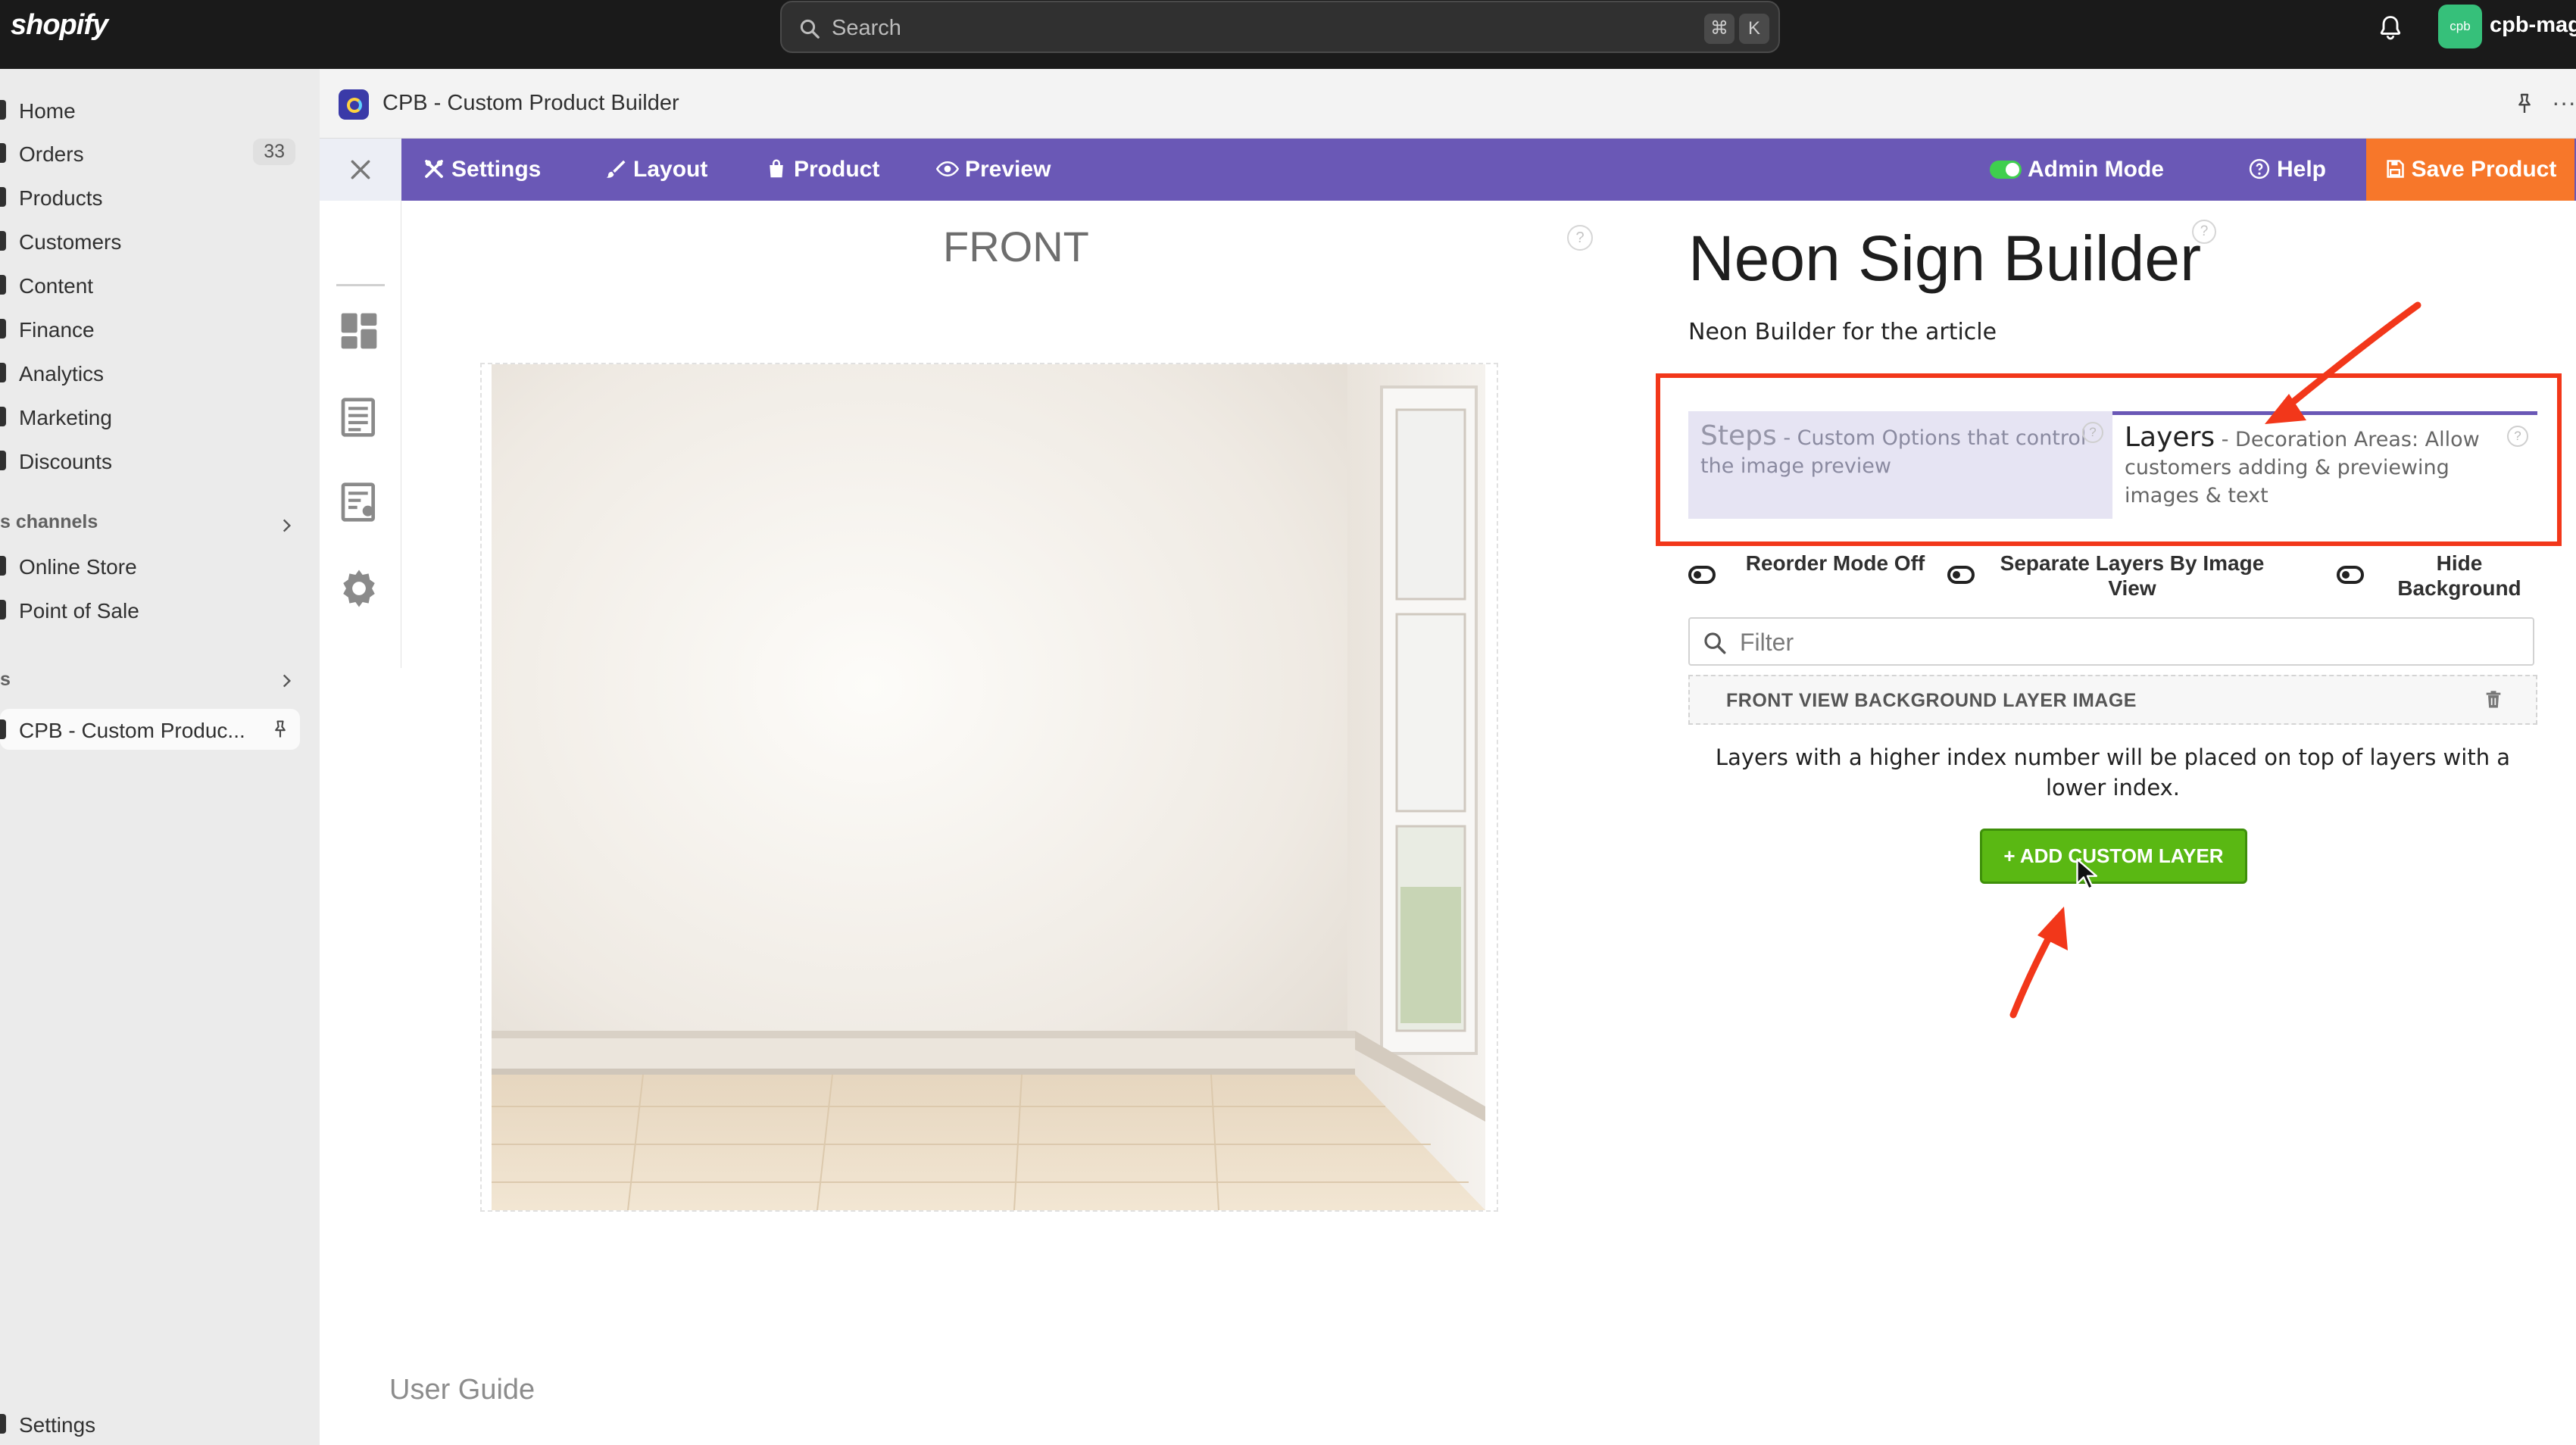 This screenshot has width=2576, height=1445. Describe the element at coordinates (2470, 170) in the screenshot. I see `save-product-button: Save Product` at that location.